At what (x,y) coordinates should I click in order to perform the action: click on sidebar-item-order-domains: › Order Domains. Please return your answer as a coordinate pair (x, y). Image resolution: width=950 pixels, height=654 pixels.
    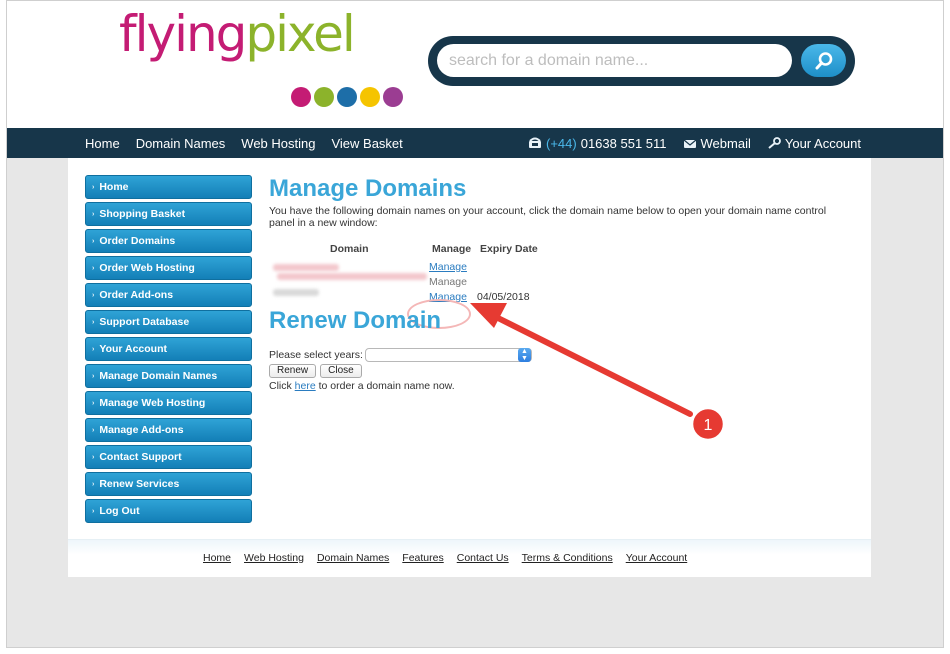
    Looking at the image, I should click on (168, 241).